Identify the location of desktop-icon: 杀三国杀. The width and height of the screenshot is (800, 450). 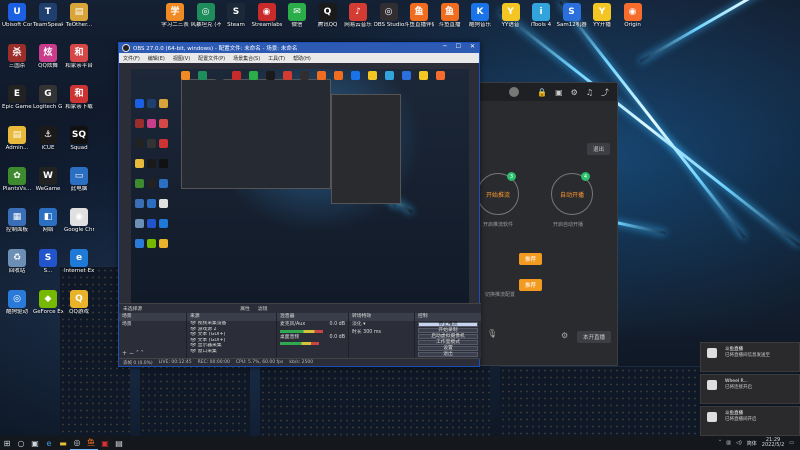
(17, 56).